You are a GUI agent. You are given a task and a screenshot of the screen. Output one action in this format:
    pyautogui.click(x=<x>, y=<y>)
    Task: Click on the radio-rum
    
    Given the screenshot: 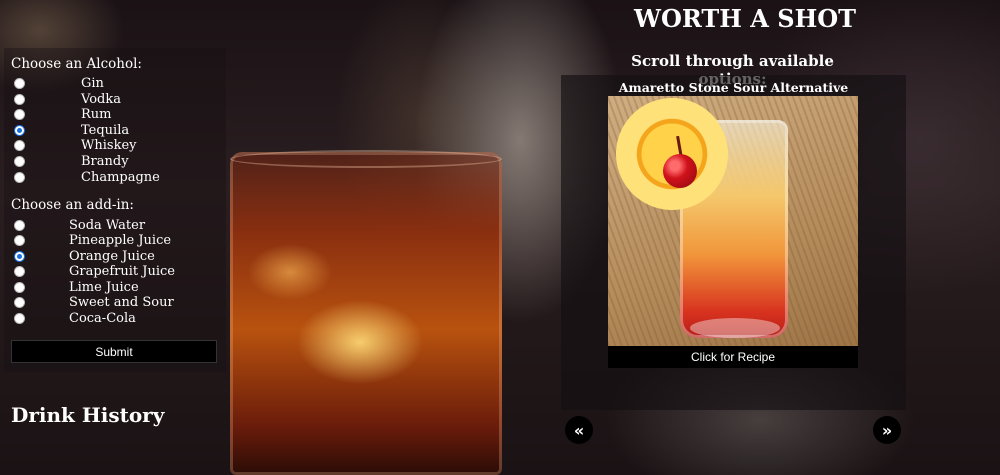 What is the action you would take?
    pyautogui.click(x=19, y=114)
    